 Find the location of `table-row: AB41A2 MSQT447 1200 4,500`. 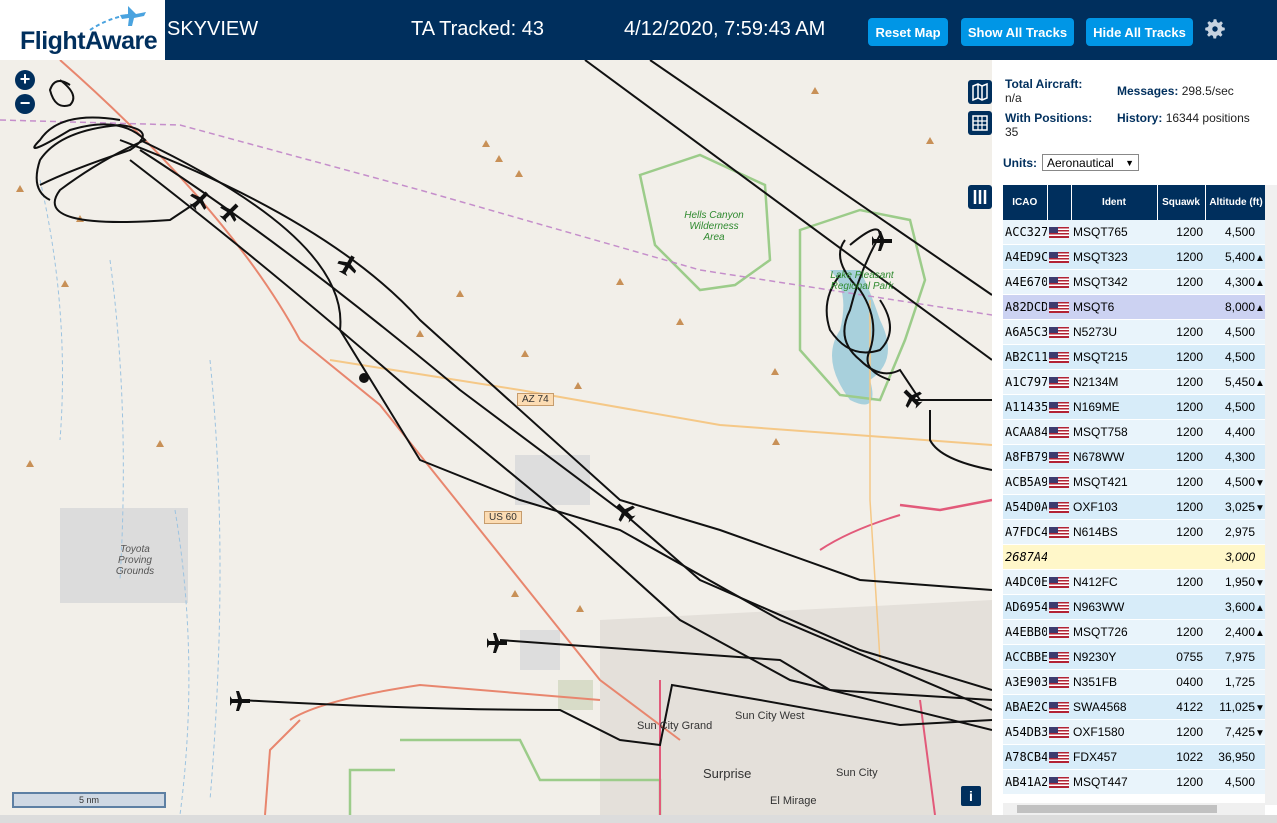

table-row: AB41A2 MSQT447 1200 4,500 is located at coordinates (1135, 782).